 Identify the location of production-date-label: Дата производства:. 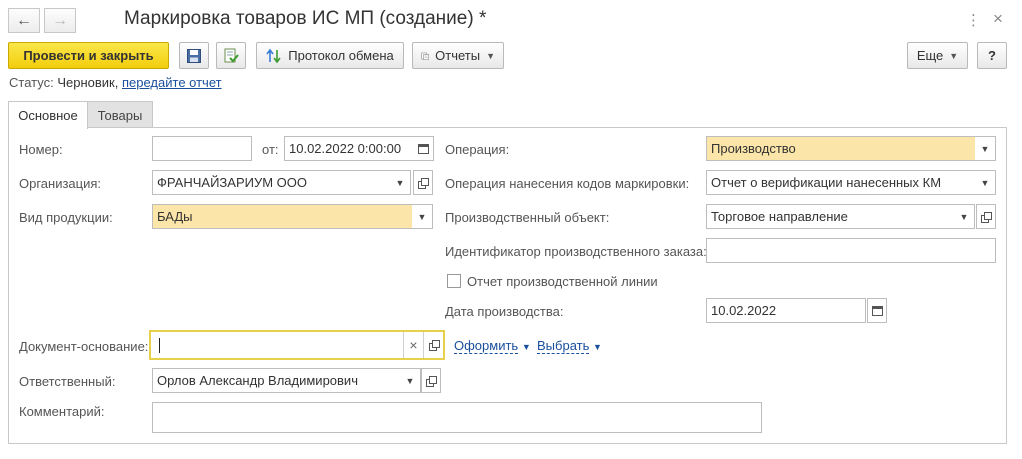
(504, 311).